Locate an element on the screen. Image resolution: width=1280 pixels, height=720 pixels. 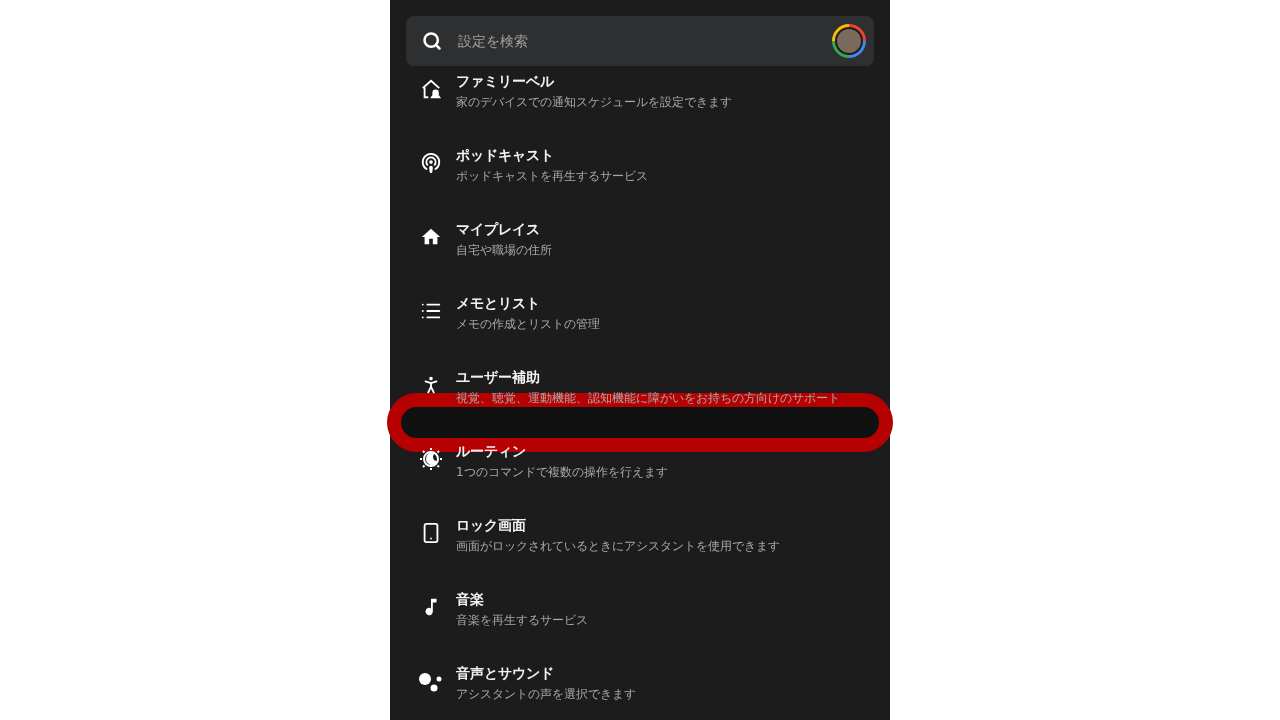
avatar is located at coordinates (849, 41).